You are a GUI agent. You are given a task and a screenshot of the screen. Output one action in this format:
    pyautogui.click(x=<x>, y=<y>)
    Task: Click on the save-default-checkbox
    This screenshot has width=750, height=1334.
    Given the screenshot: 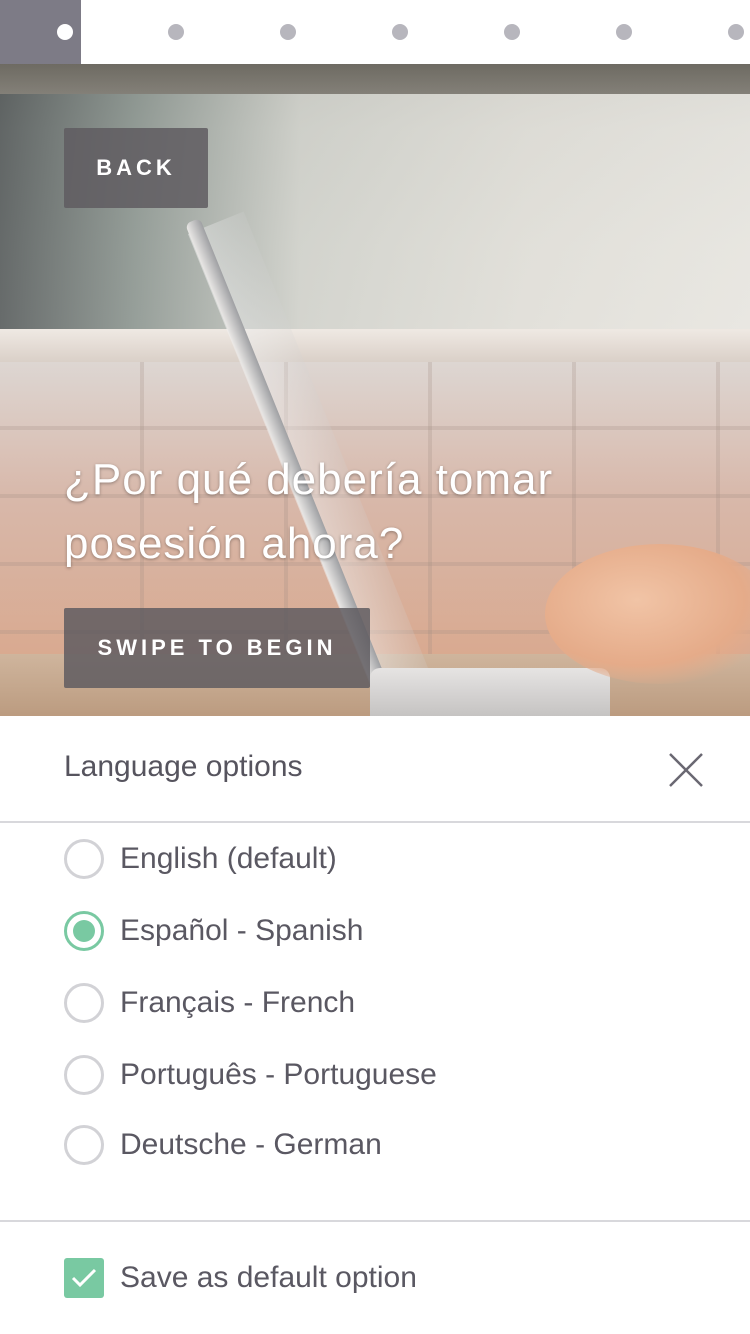 What is the action you would take?
    pyautogui.click(x=84, y=1278)
    